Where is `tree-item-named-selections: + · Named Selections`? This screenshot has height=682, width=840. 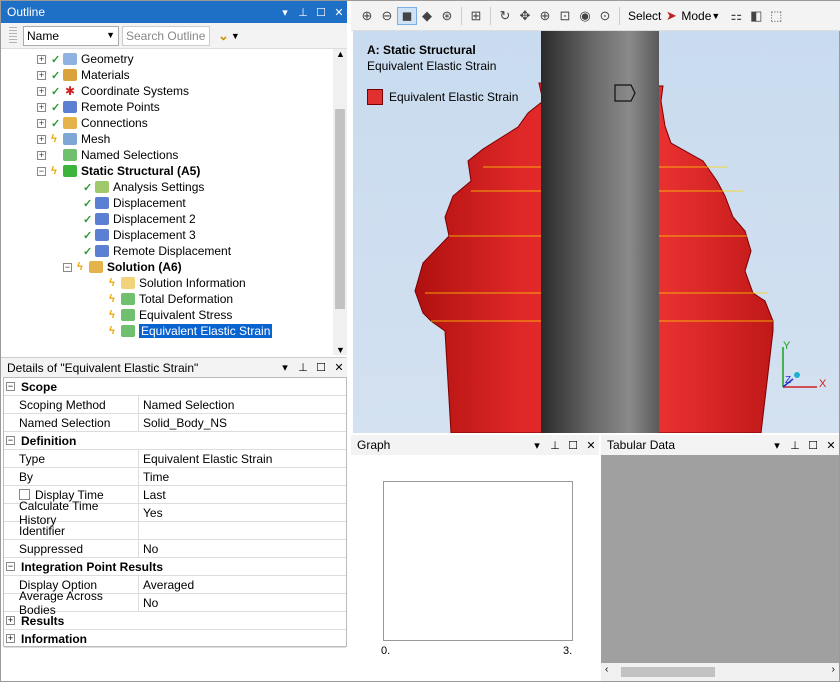
tree-item-named-selections: + · Named Selections is located at coordinates (107, 155).